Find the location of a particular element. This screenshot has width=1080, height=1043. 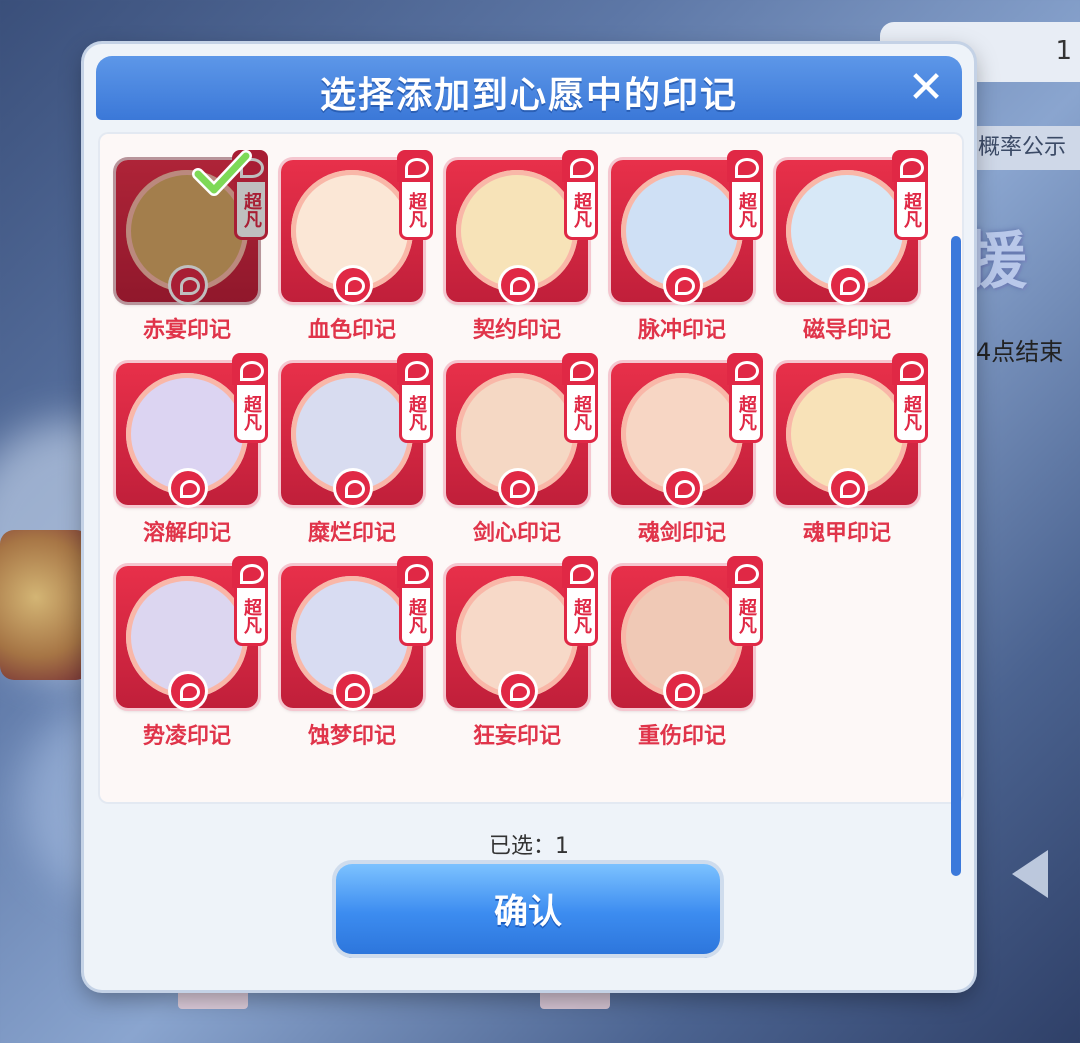

mark-item: 超凡重伤印记 is located at coordinates (685, 656).